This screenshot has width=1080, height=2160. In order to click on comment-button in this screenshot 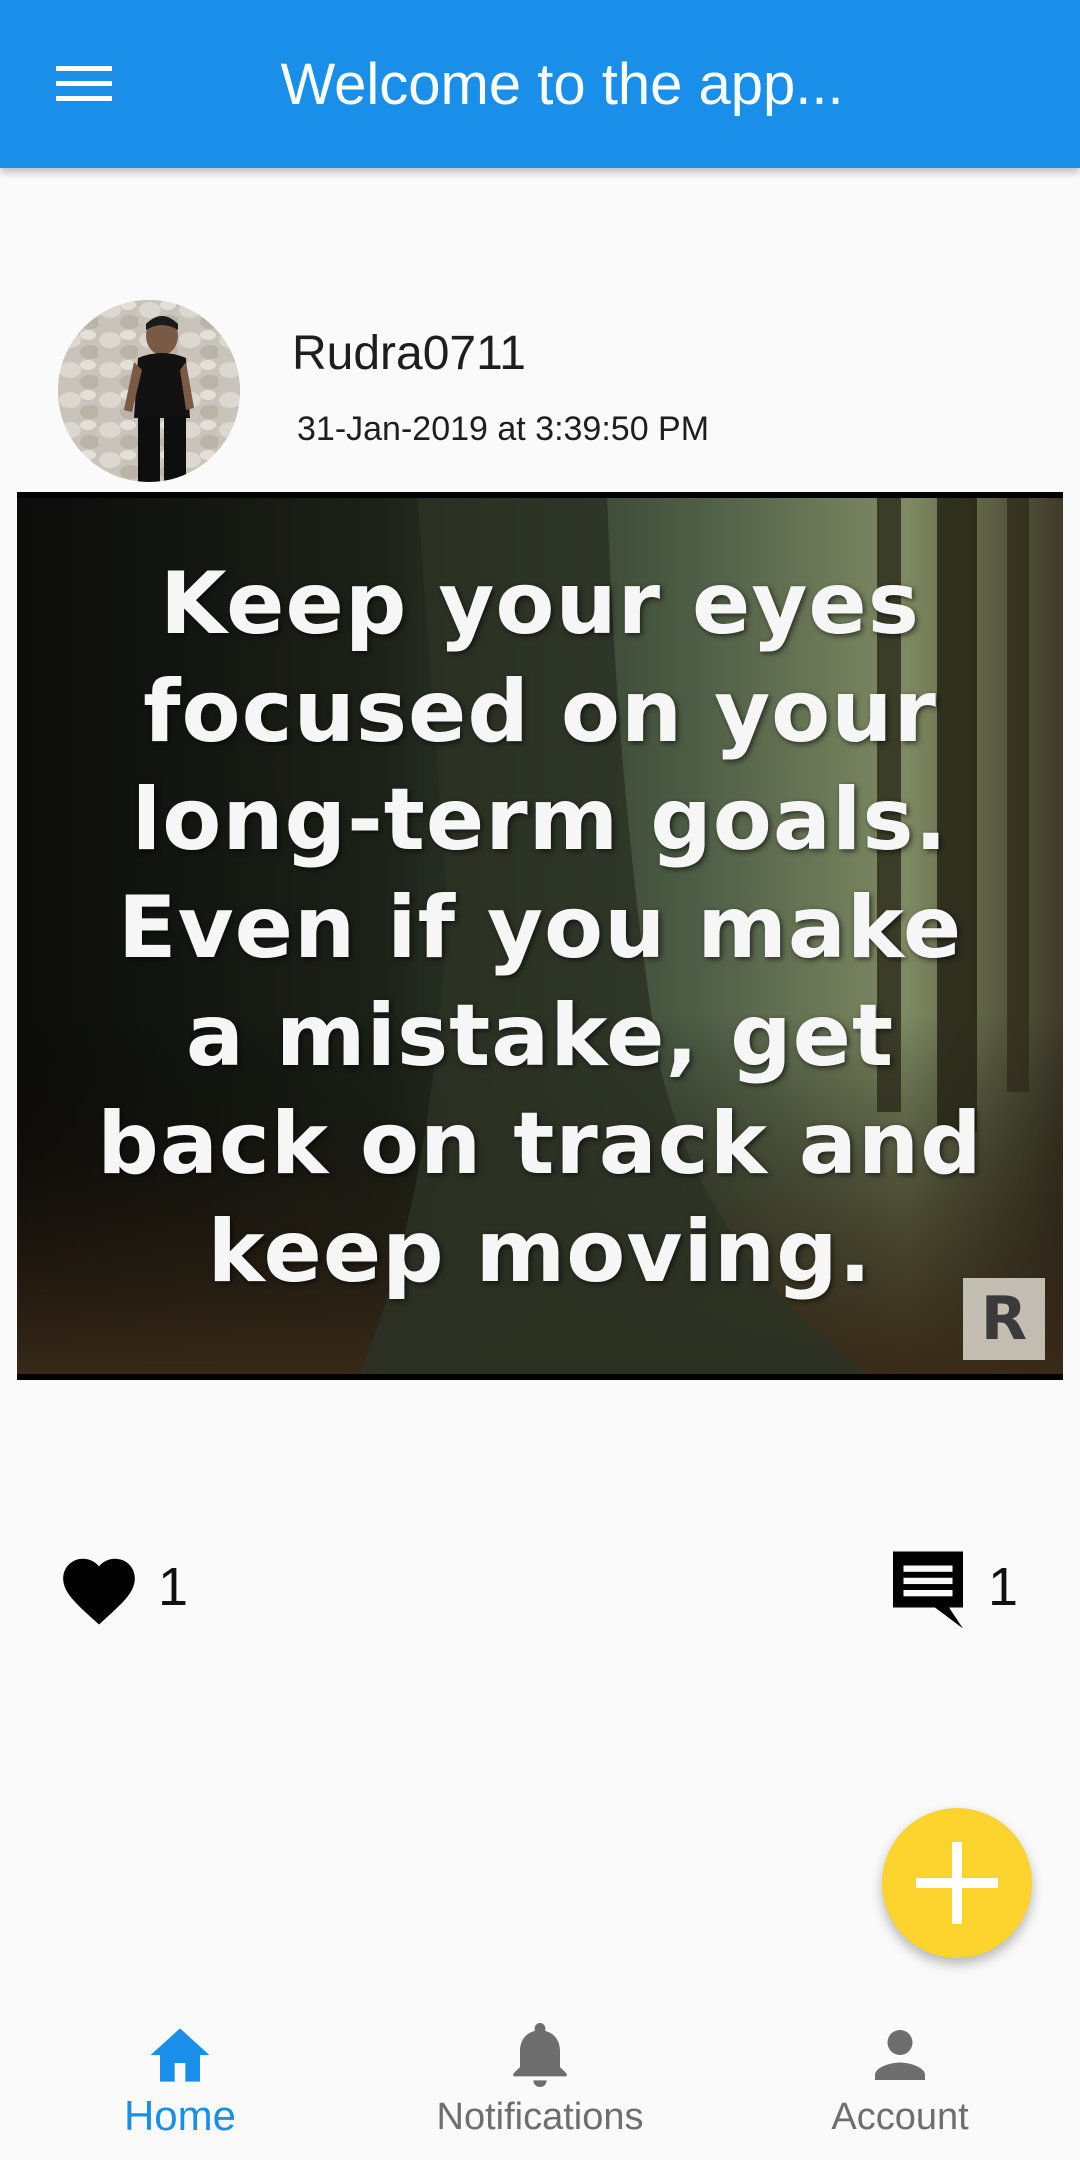, I will do `click(928, 1590)`.